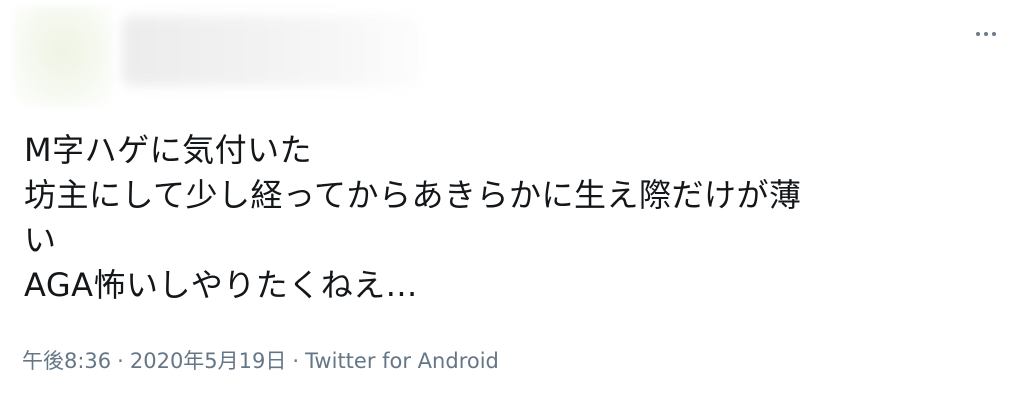 The image size is (1024, 401). What do you see at coordinates (66, 361) in the screenshot?
I see `tweet-time: 午後8:36` at bounding box center [66, 361].